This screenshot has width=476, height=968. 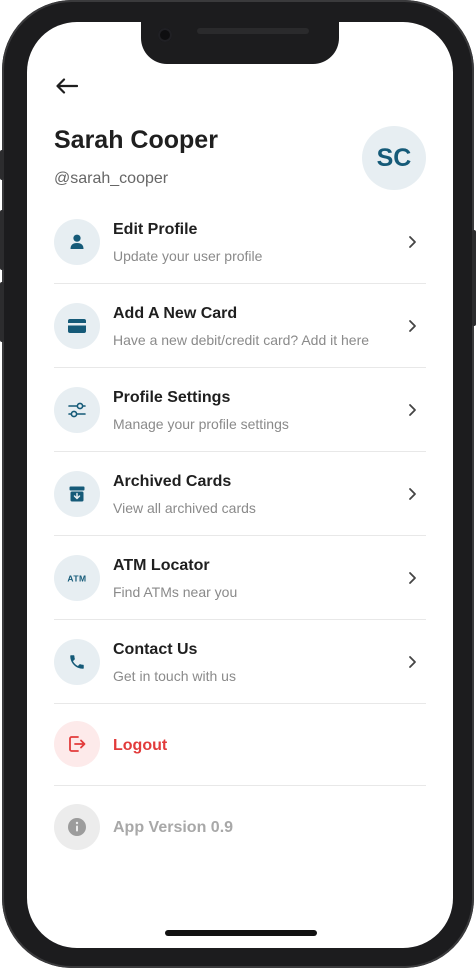 What do you see at coordinates (184, 508) in the screenshot?
I see `menu-item-subtitle: View all archived cards` at bounding box center [184, 508].